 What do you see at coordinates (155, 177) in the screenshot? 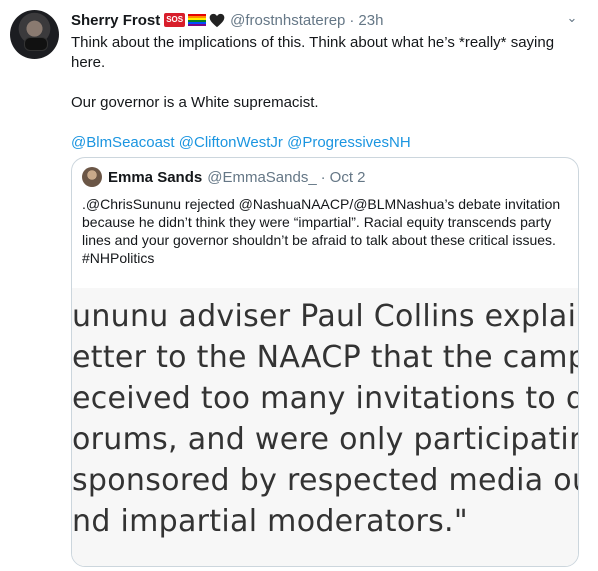
I see `quoted-author-name: Emma Sands` at bounding box center [155, 177].